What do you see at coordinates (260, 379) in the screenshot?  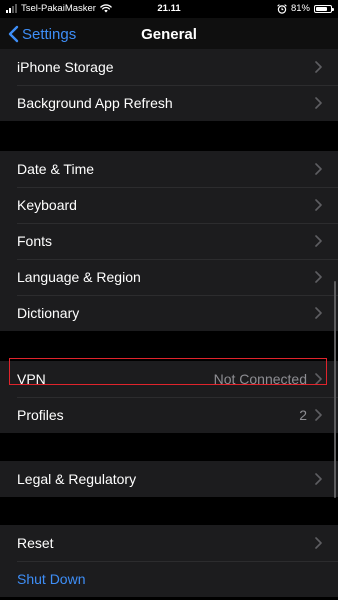 I see `vpn-status-value: Not Connected` at bounding box center [260, 379].